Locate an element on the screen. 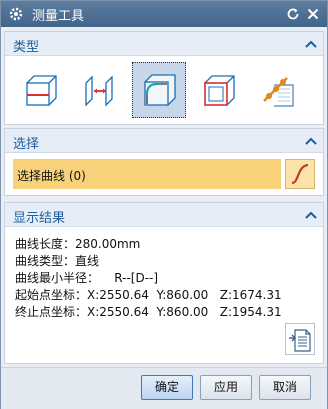 Image resolution: width=328 pixels, height=409 pixels. curve-icon is located at coordinates (300, 174).